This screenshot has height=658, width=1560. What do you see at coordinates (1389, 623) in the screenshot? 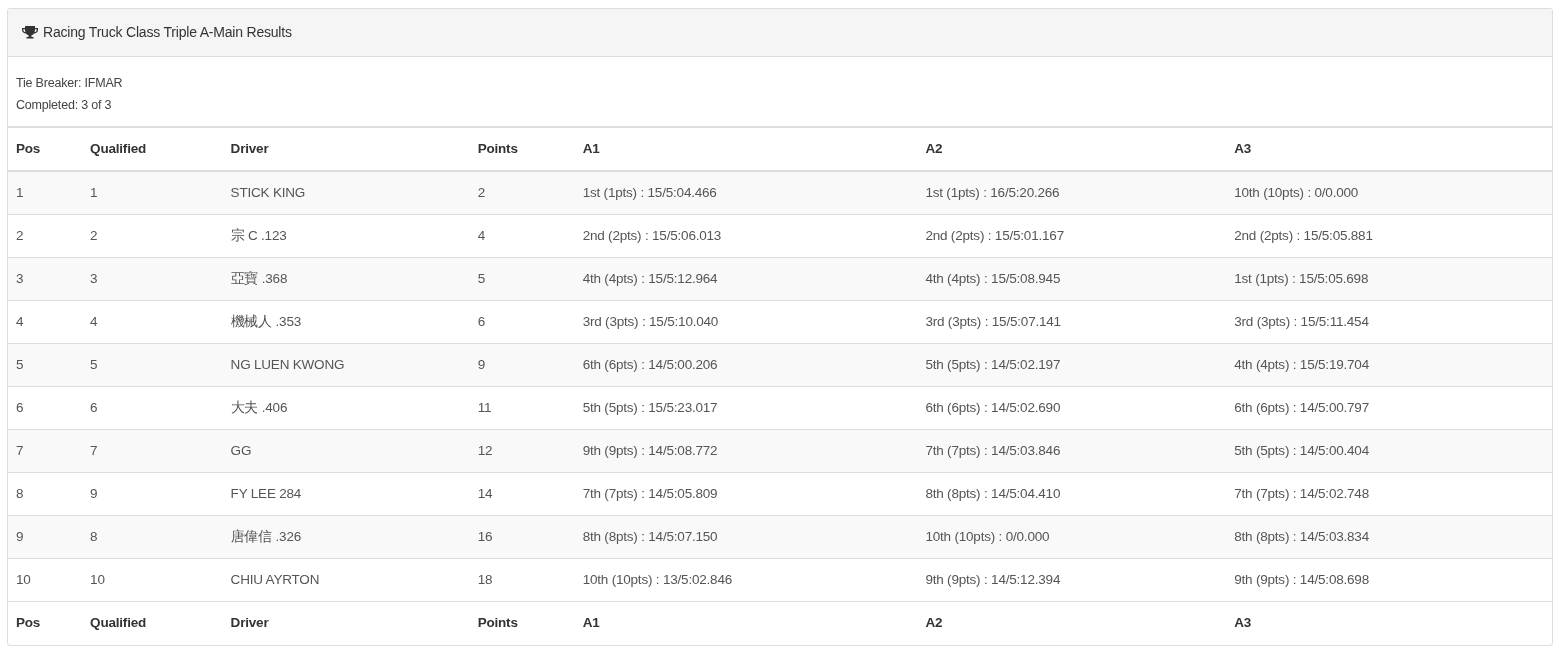
I see `column-header: A3` at bounding box center [1389, 623].